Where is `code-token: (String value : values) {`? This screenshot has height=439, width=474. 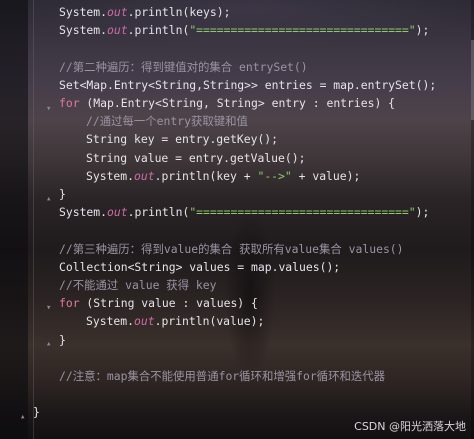 code-token: (String value : values) { is located at coordinates (168, 303).